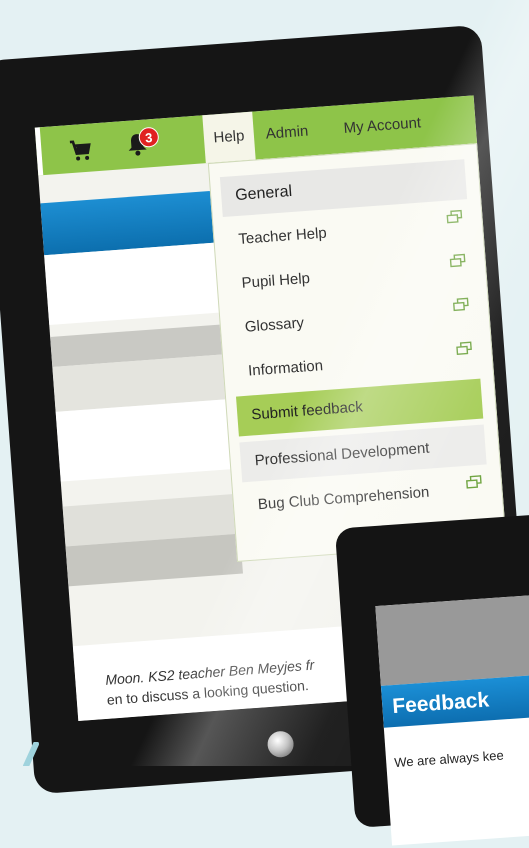 The height and width of the screenshot is (848, 529). I want to click on notification-badge: 3, so click(149, 137).